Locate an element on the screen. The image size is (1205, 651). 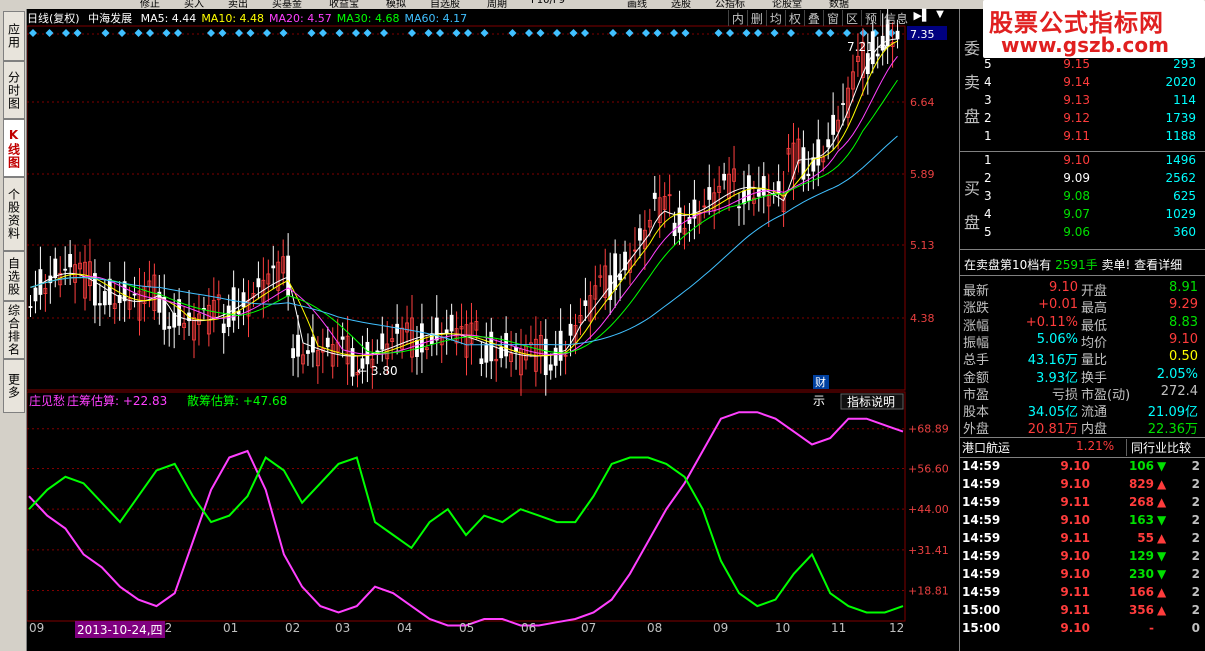
ma-label: MA30: 4.68 is located at coordinates (368, 18).